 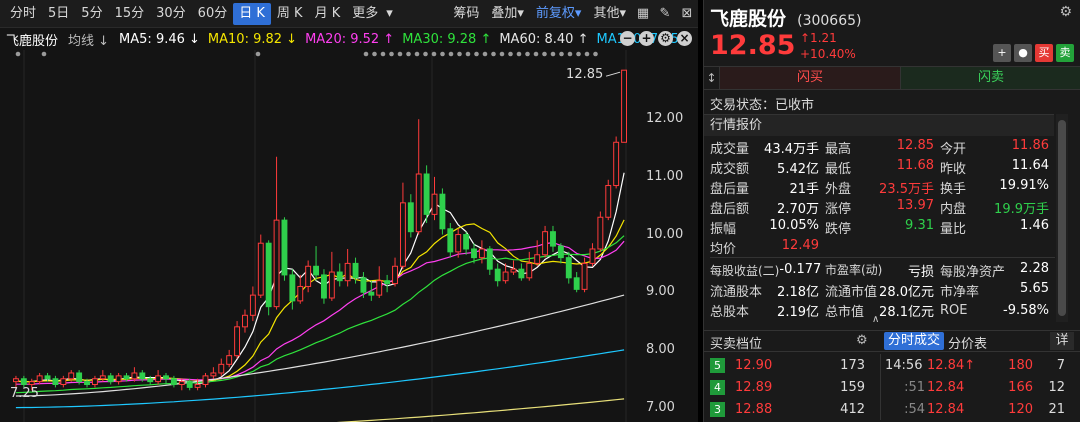 What do you see at coordinates (643, 14) in the screenshot?
I see `grid-icon: ▦` at bounding box center [643, 14].